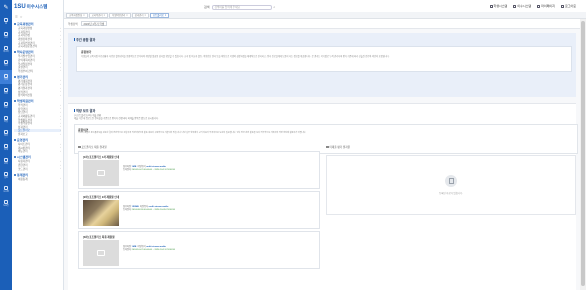 Image resolution: width=586 pixels, height=290 pixels. I want to click on rail-item-label: 비교과, so click(6, 51).